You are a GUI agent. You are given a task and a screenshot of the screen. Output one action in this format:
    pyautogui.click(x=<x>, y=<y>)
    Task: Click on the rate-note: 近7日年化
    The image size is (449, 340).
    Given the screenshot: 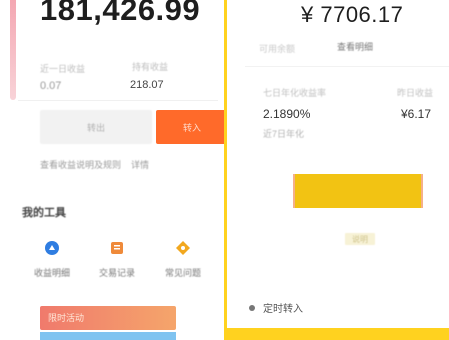 What is the action you would take?
    pyautogui.click(x=284, y=134)
    